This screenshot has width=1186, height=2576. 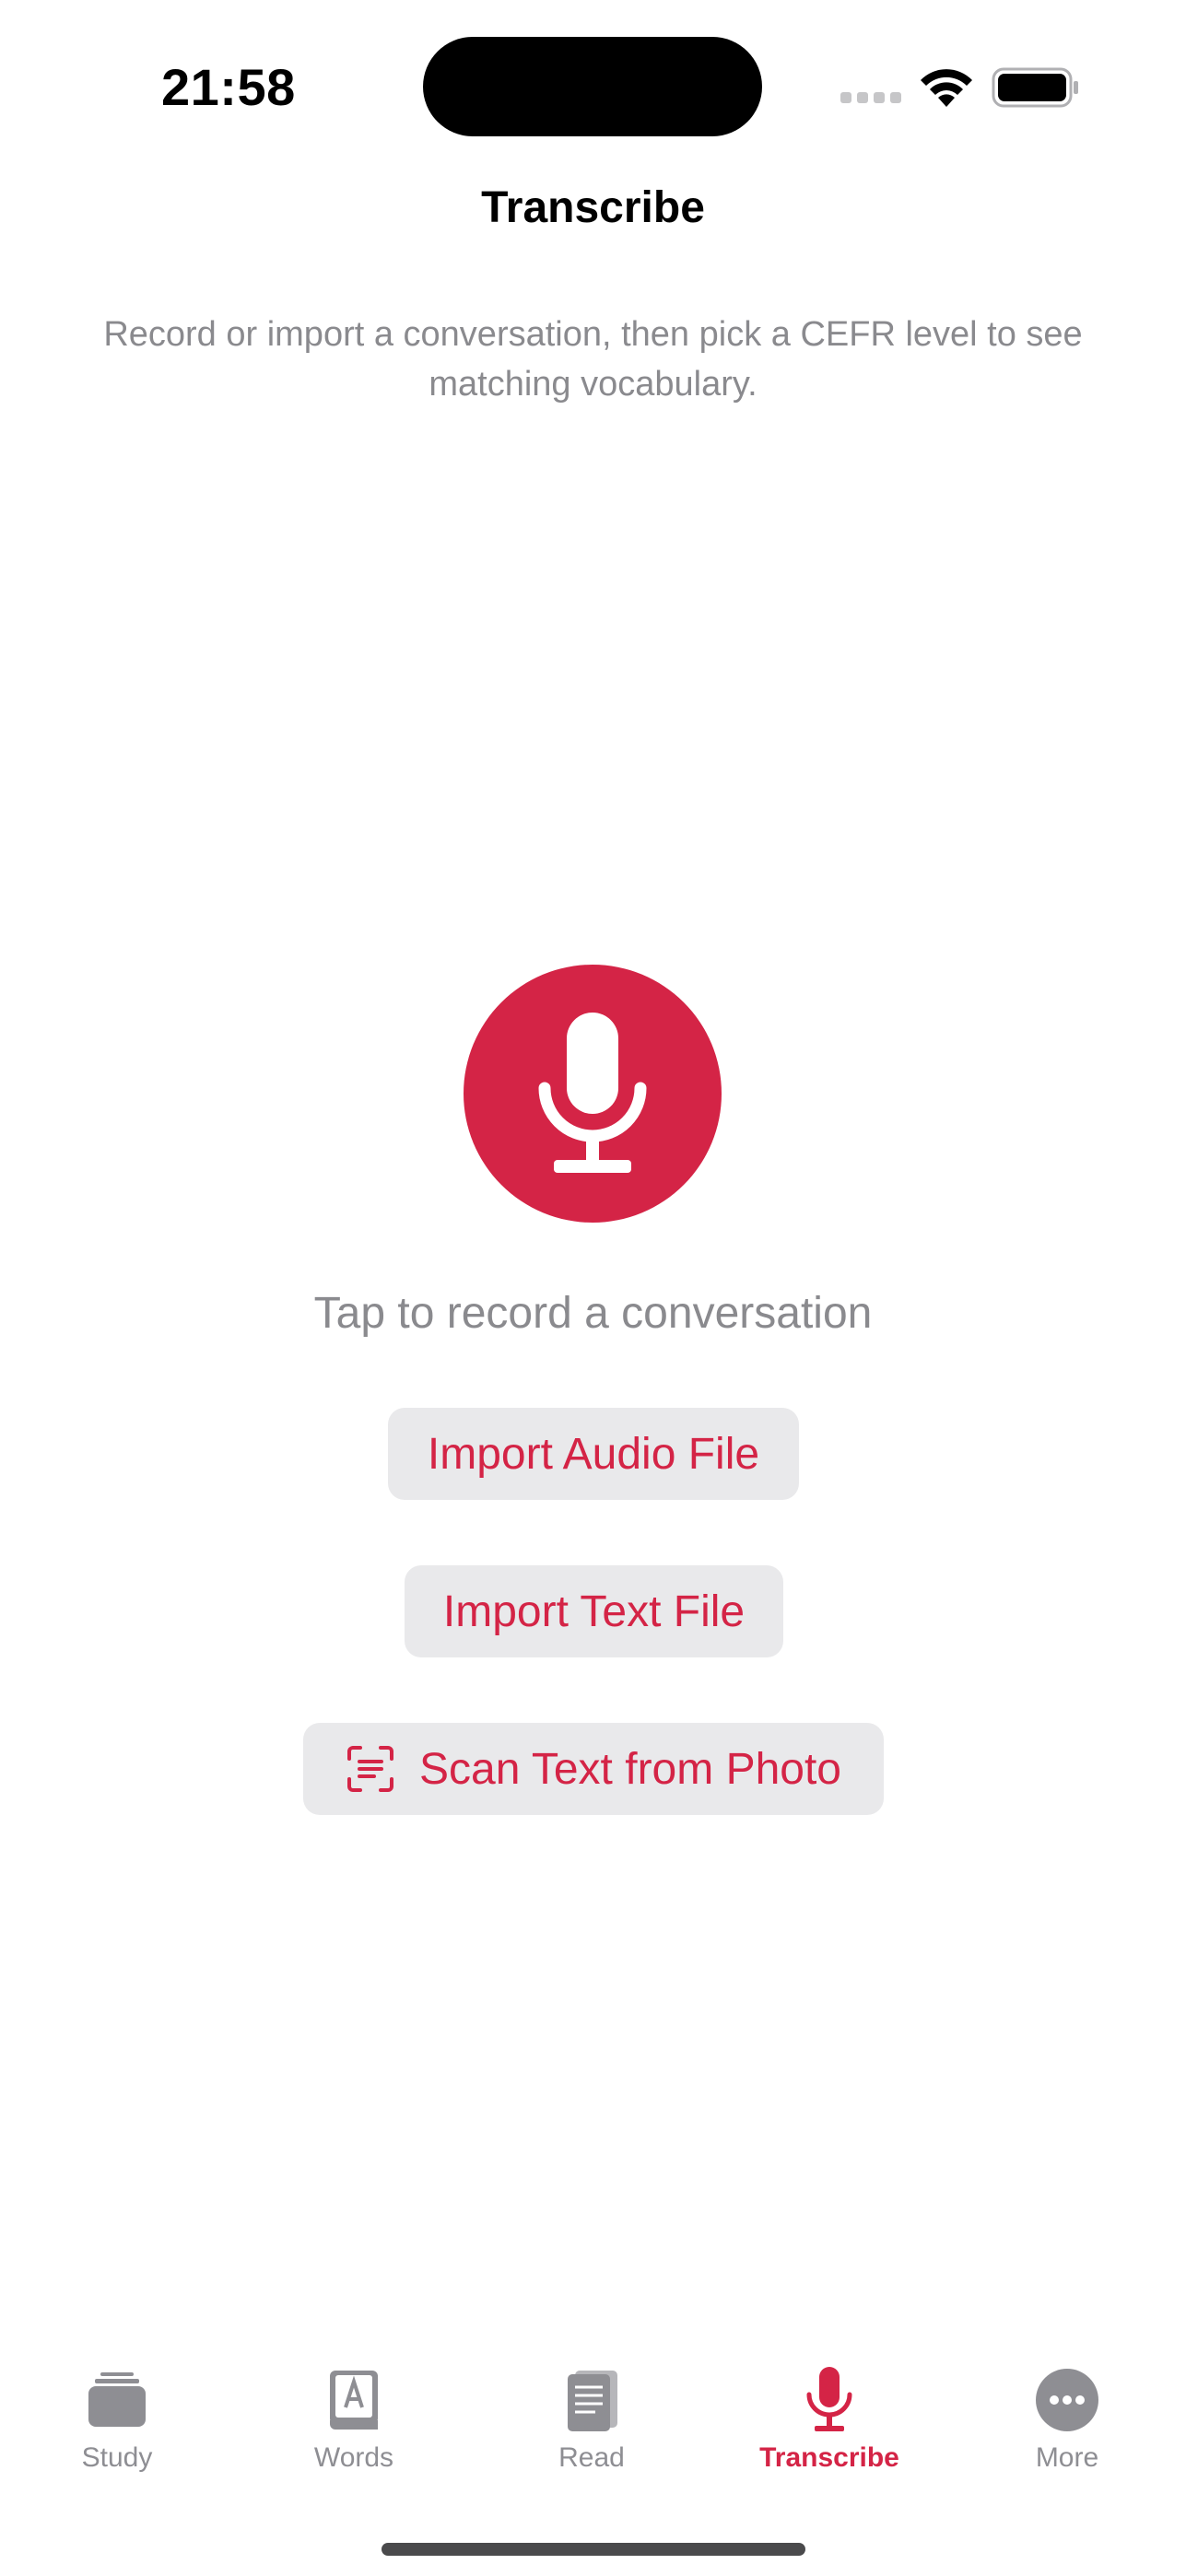 I want to click on import-audio-label: Import Audio File, so click(x=593, y=1454).